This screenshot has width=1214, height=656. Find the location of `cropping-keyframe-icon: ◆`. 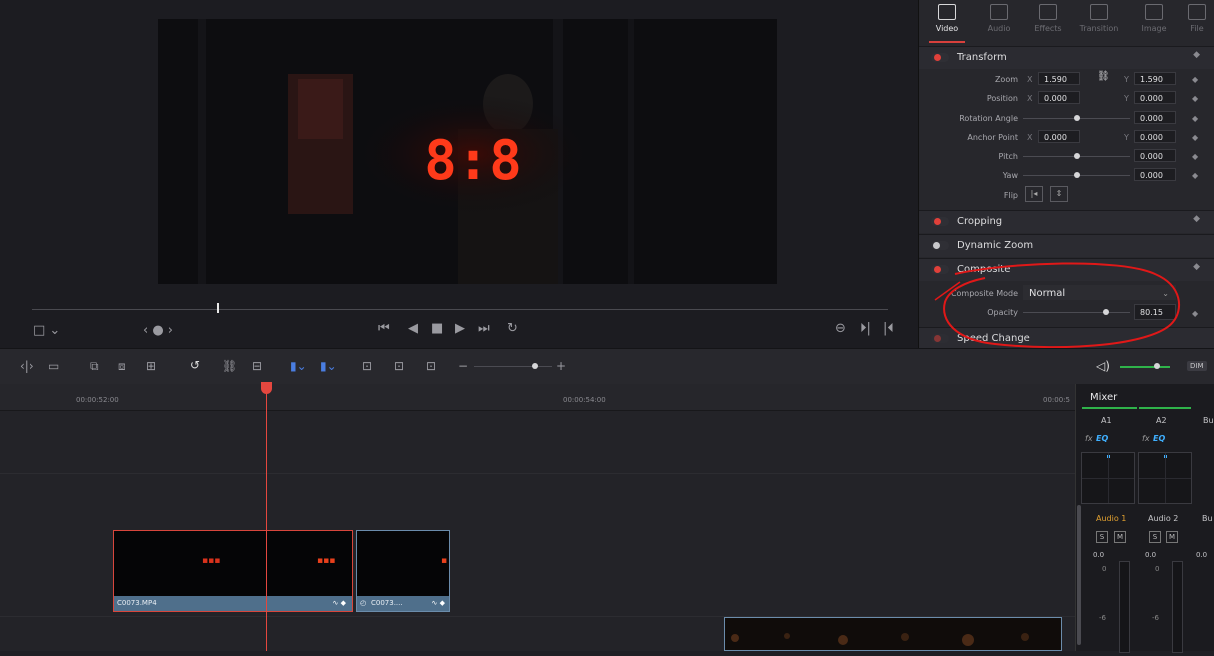

cropping-keyframe-icon: ◆ is located at coordinates (1196, 219).